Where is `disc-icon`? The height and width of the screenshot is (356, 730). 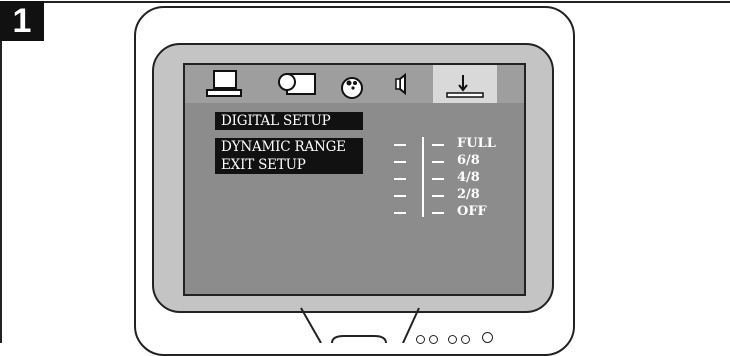
disc-icon is located at coordinates (352, 88).